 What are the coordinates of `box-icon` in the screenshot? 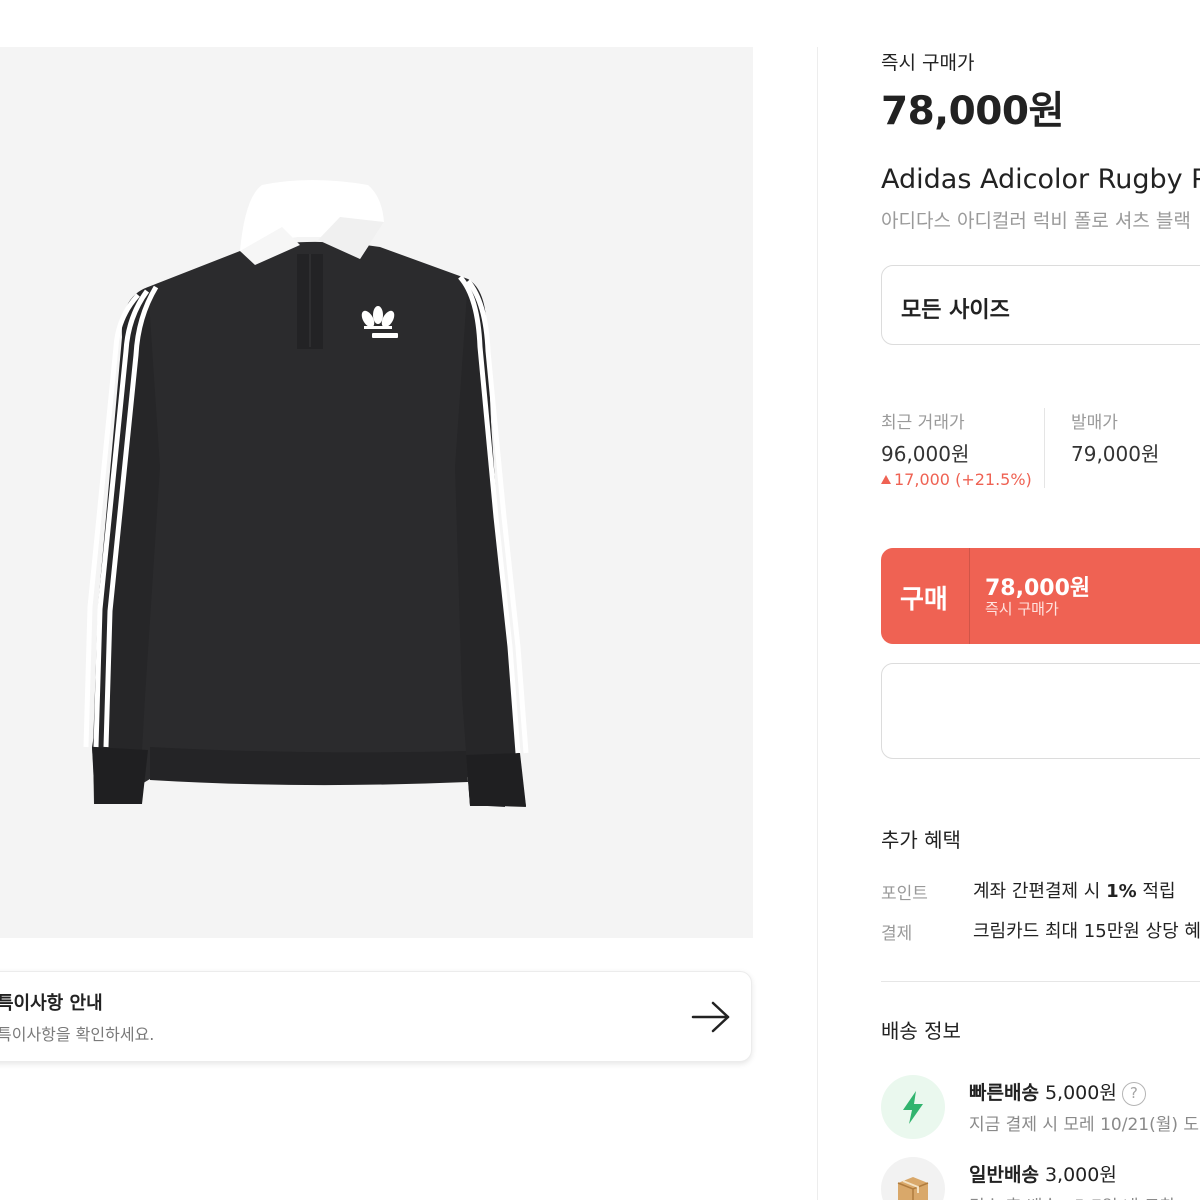 It's located at (913, 1178).